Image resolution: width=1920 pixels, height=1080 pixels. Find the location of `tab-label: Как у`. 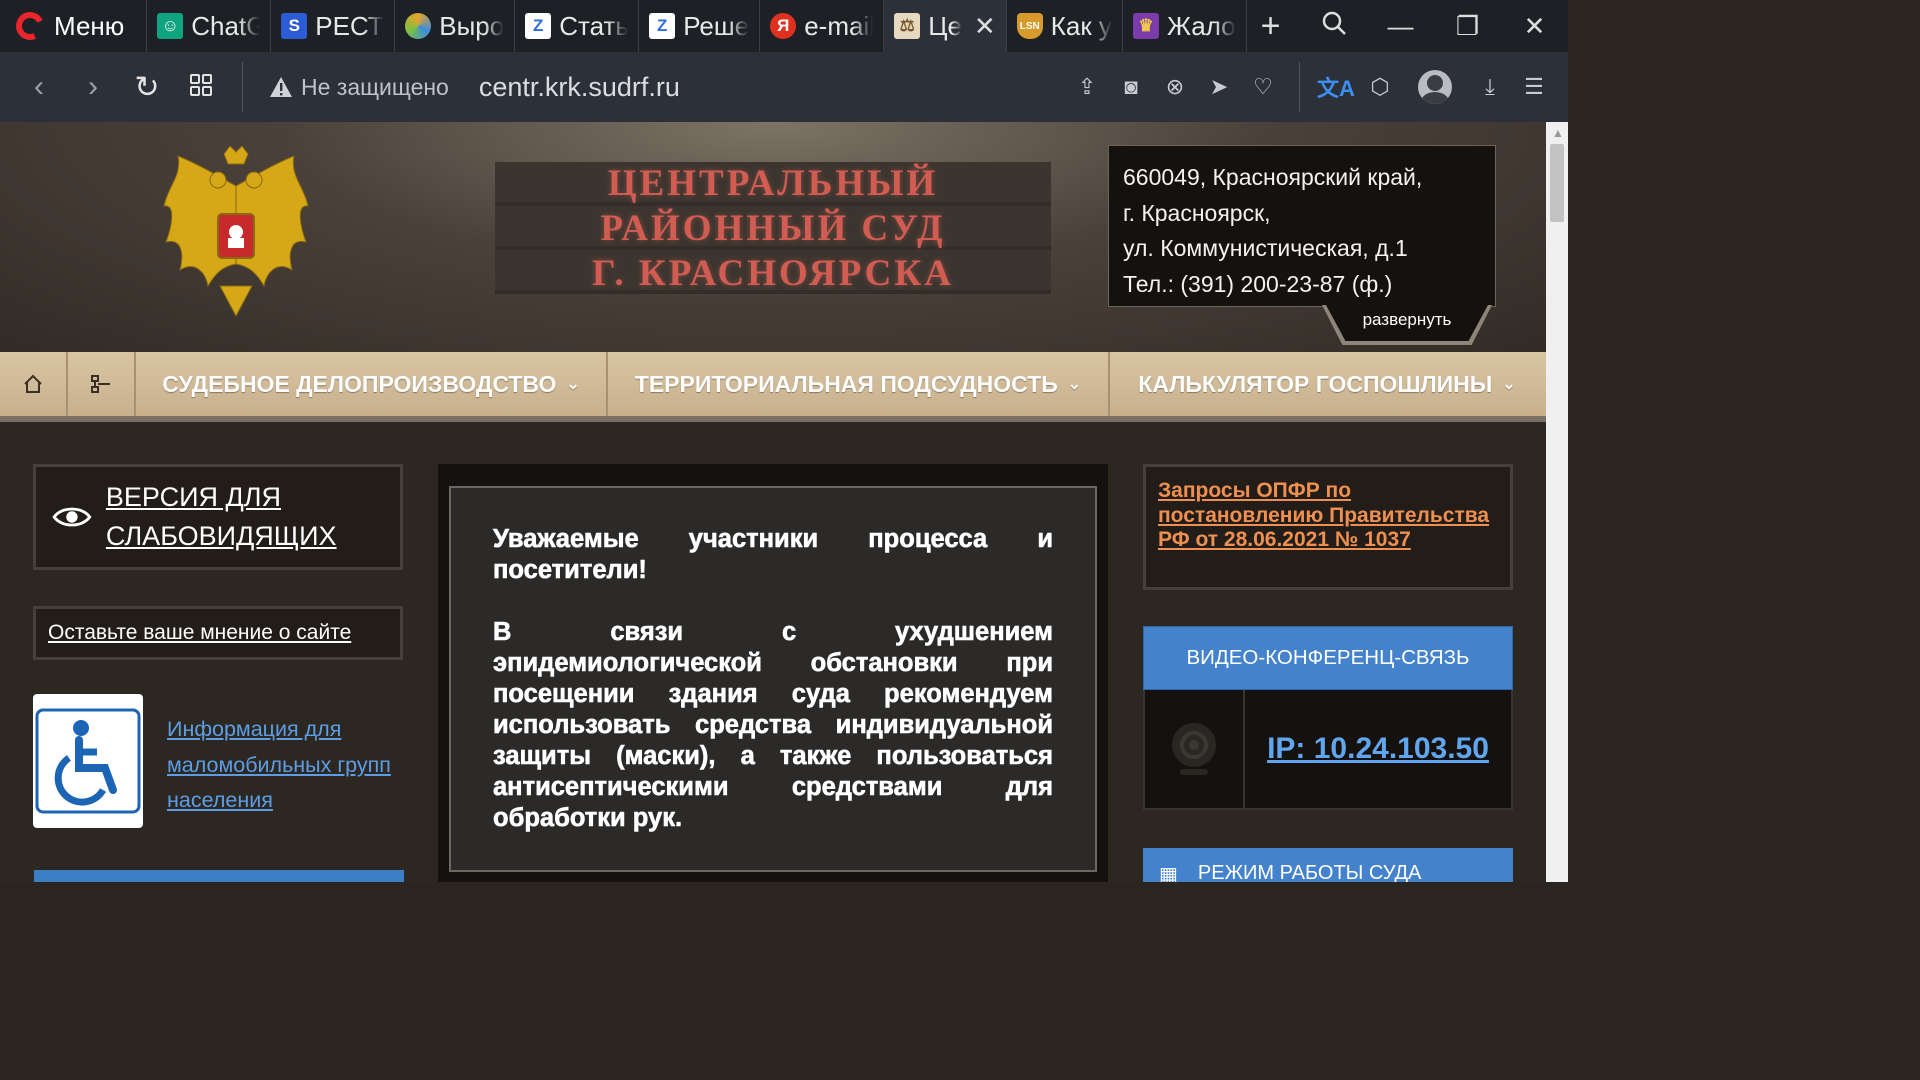

tab-label: Как у is located at coordinates (1081, 25).